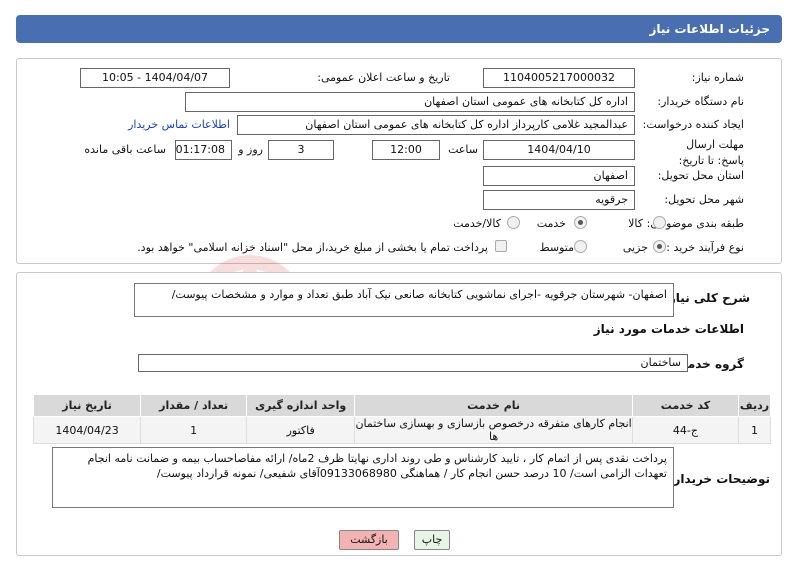 Image resolution: width=788 pixels, height=566 pixels. What do you see at coordinates (463, 149) in the screenshot?
I see `deadline-time-label: ساعت` at bounding box center [463, 149].